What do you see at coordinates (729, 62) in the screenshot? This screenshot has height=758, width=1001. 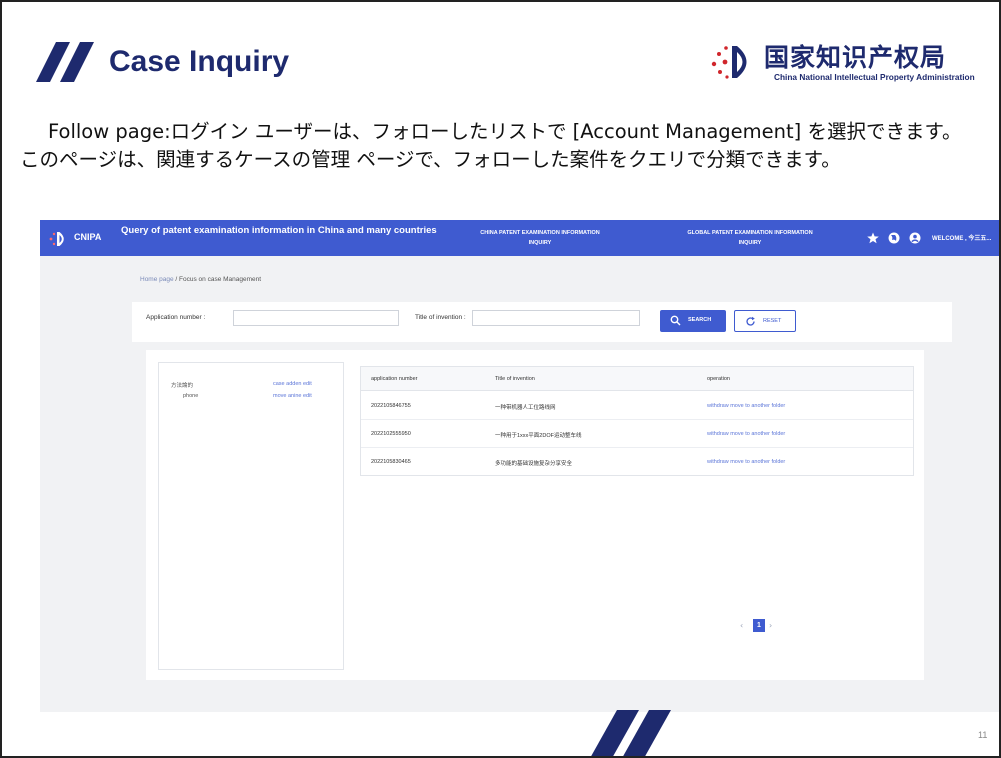 I see `cnipa-emblem-icon` at bounding box center [729, 62].